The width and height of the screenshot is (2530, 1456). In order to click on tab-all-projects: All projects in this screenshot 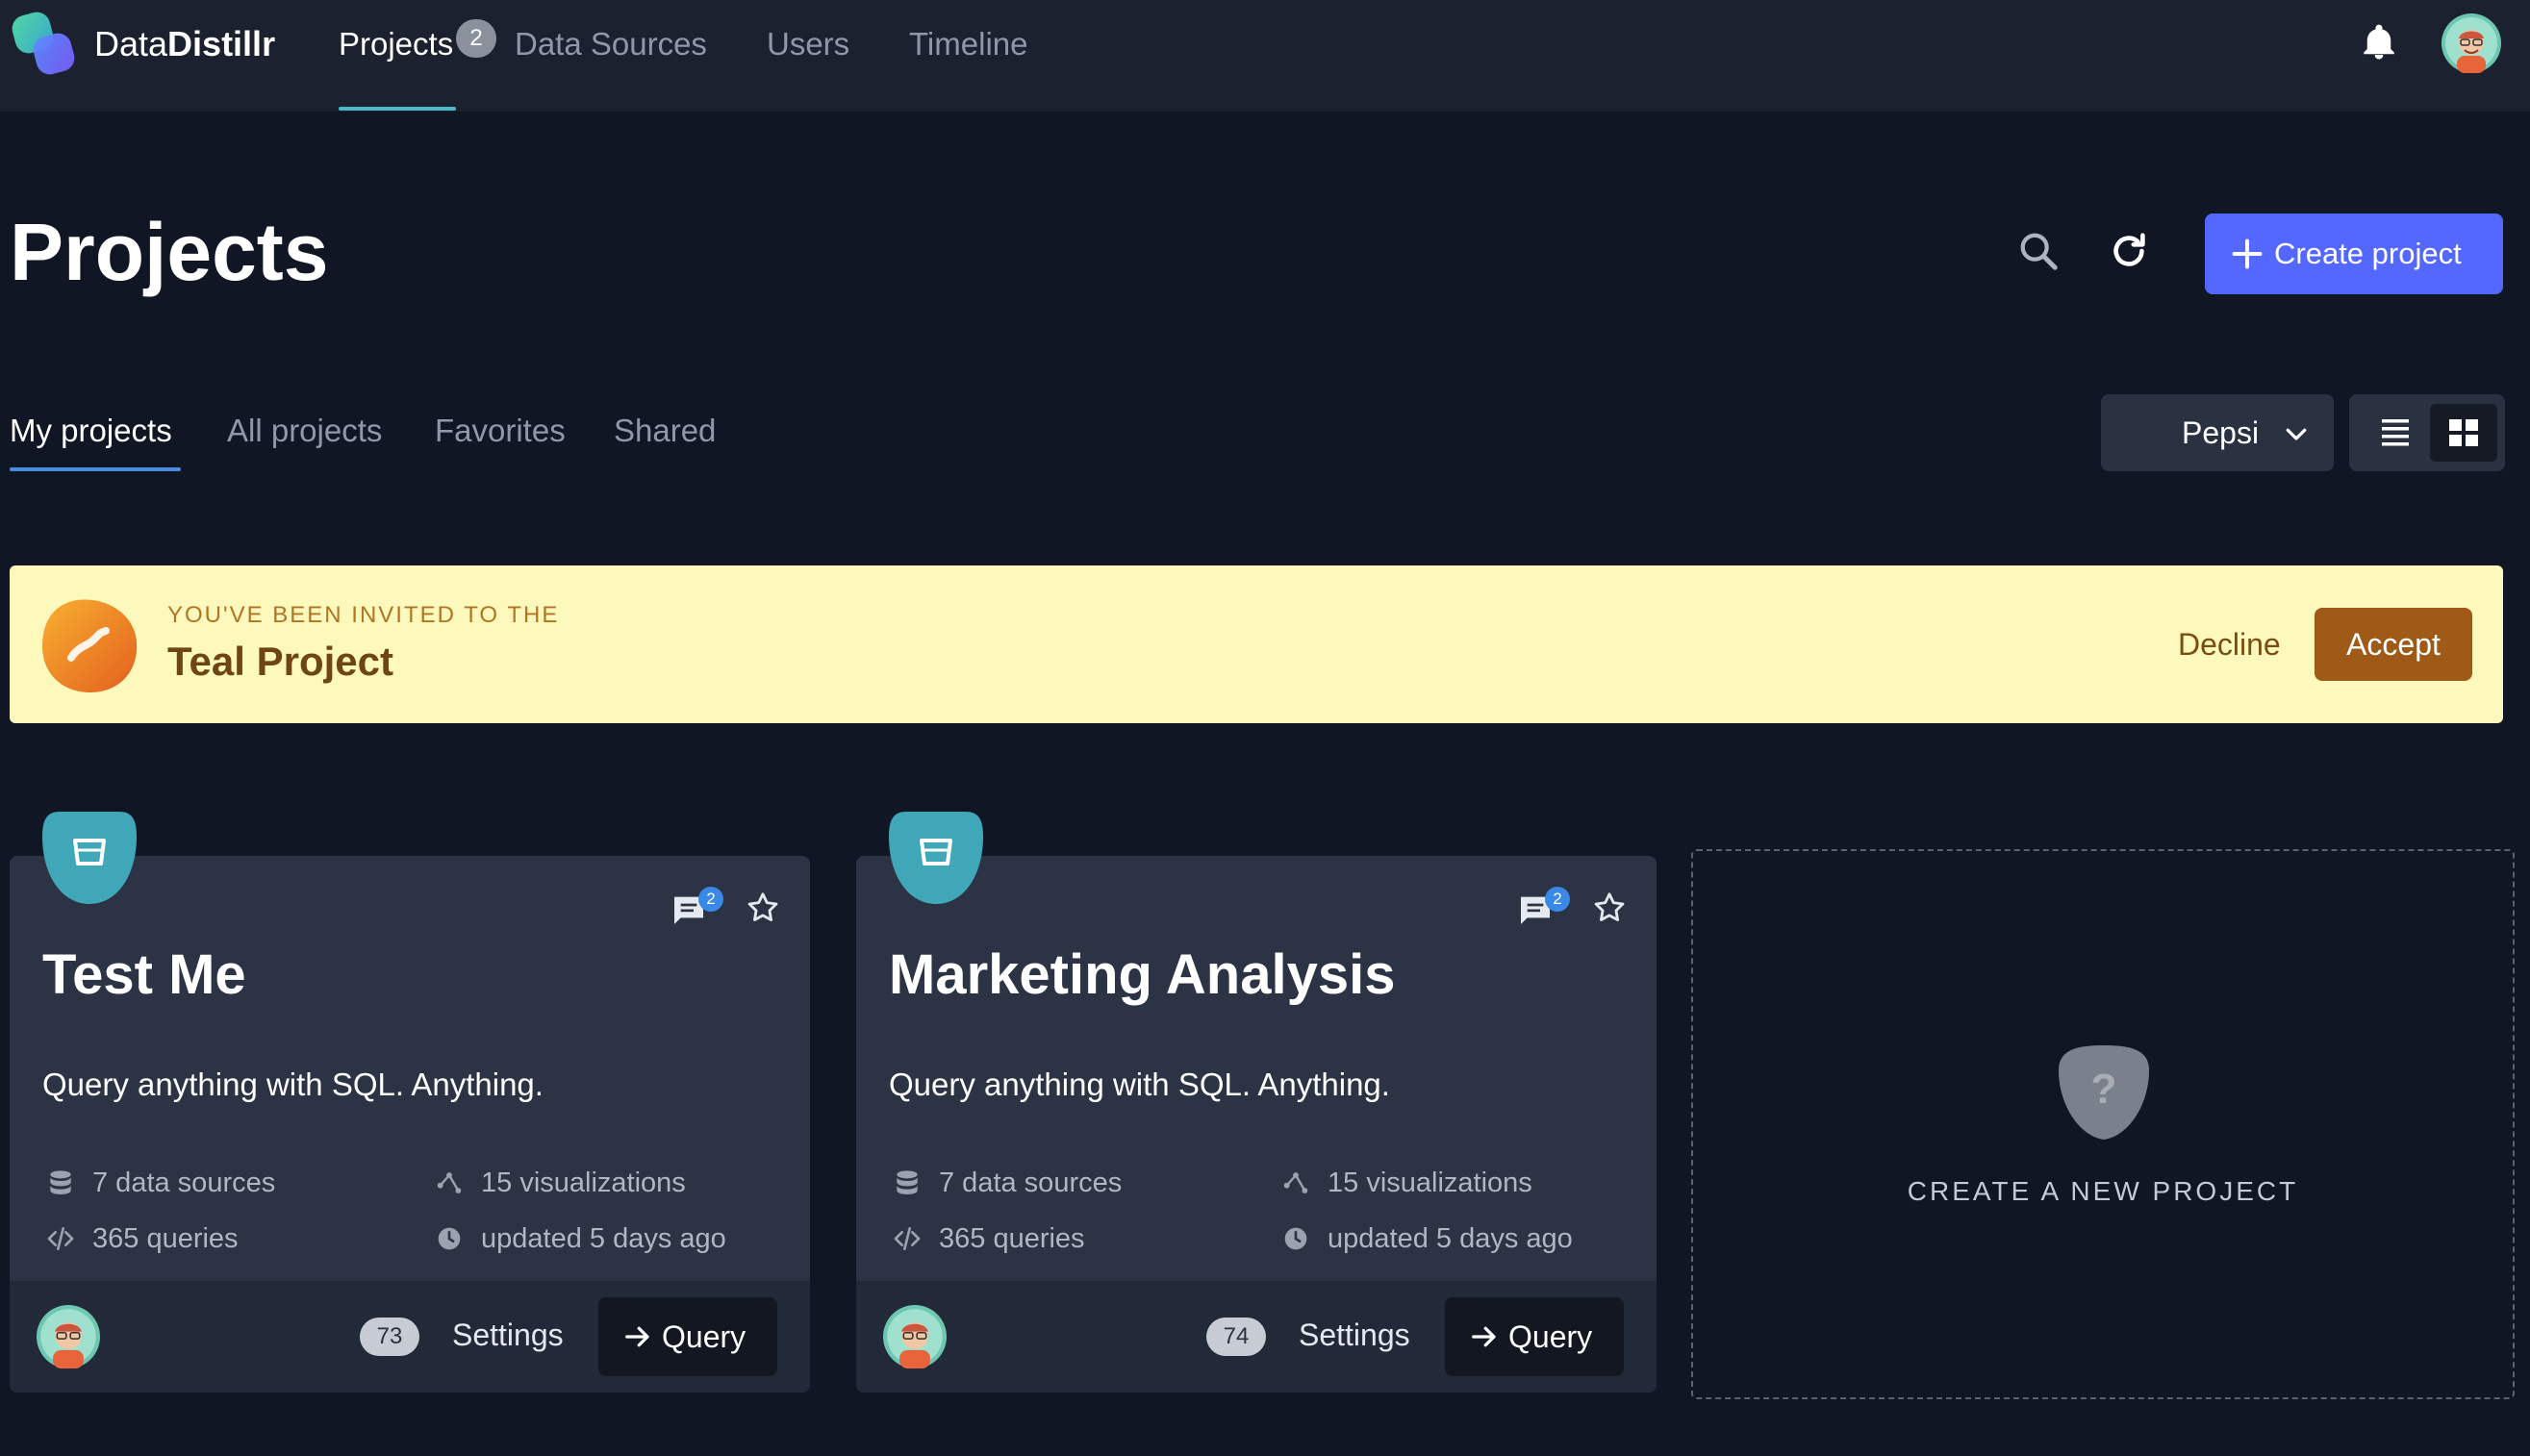, I will do `click(304, 431)`.